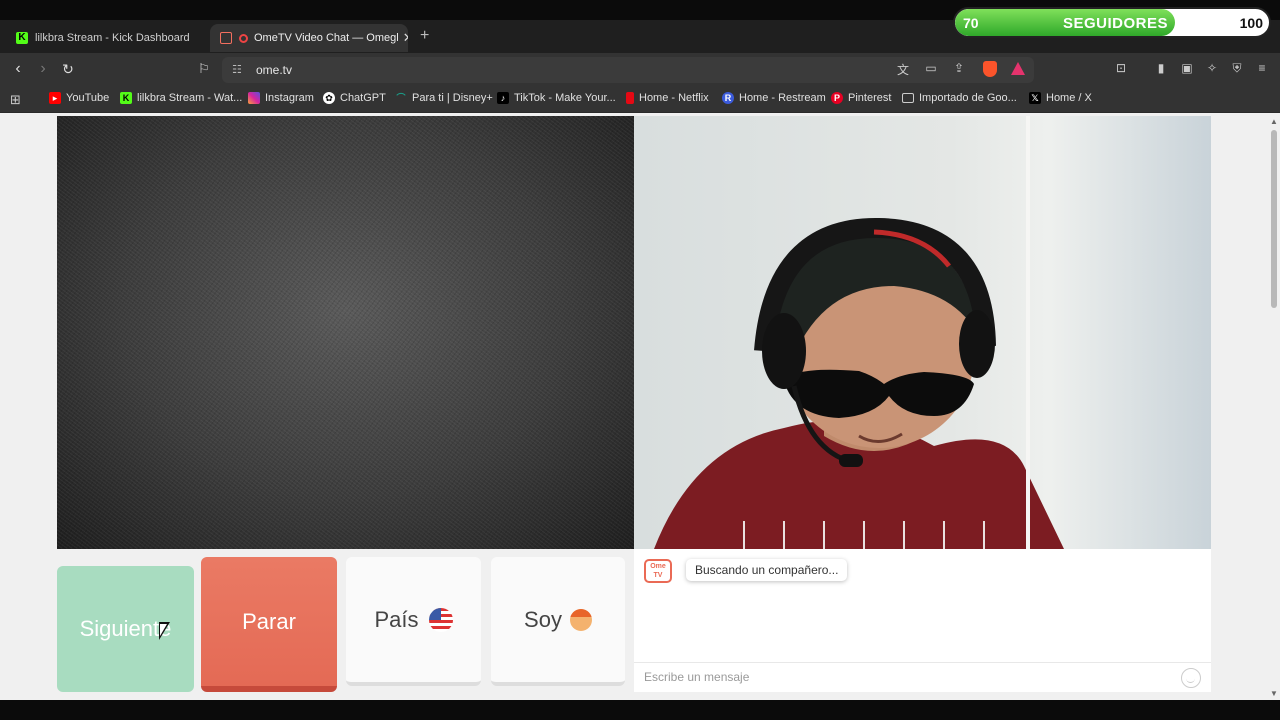  Describe the element at coordinates (1161, 68) in the screenshot. I see `sidebar-icon: ▮` at that location.